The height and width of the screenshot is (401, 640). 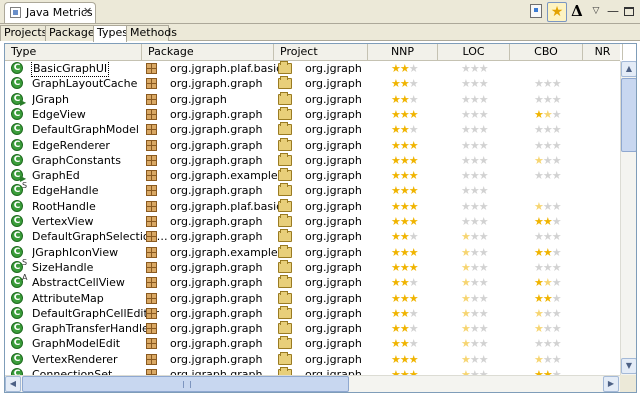 I want to click on metrics-view-icon, so click(x=15, y=12).